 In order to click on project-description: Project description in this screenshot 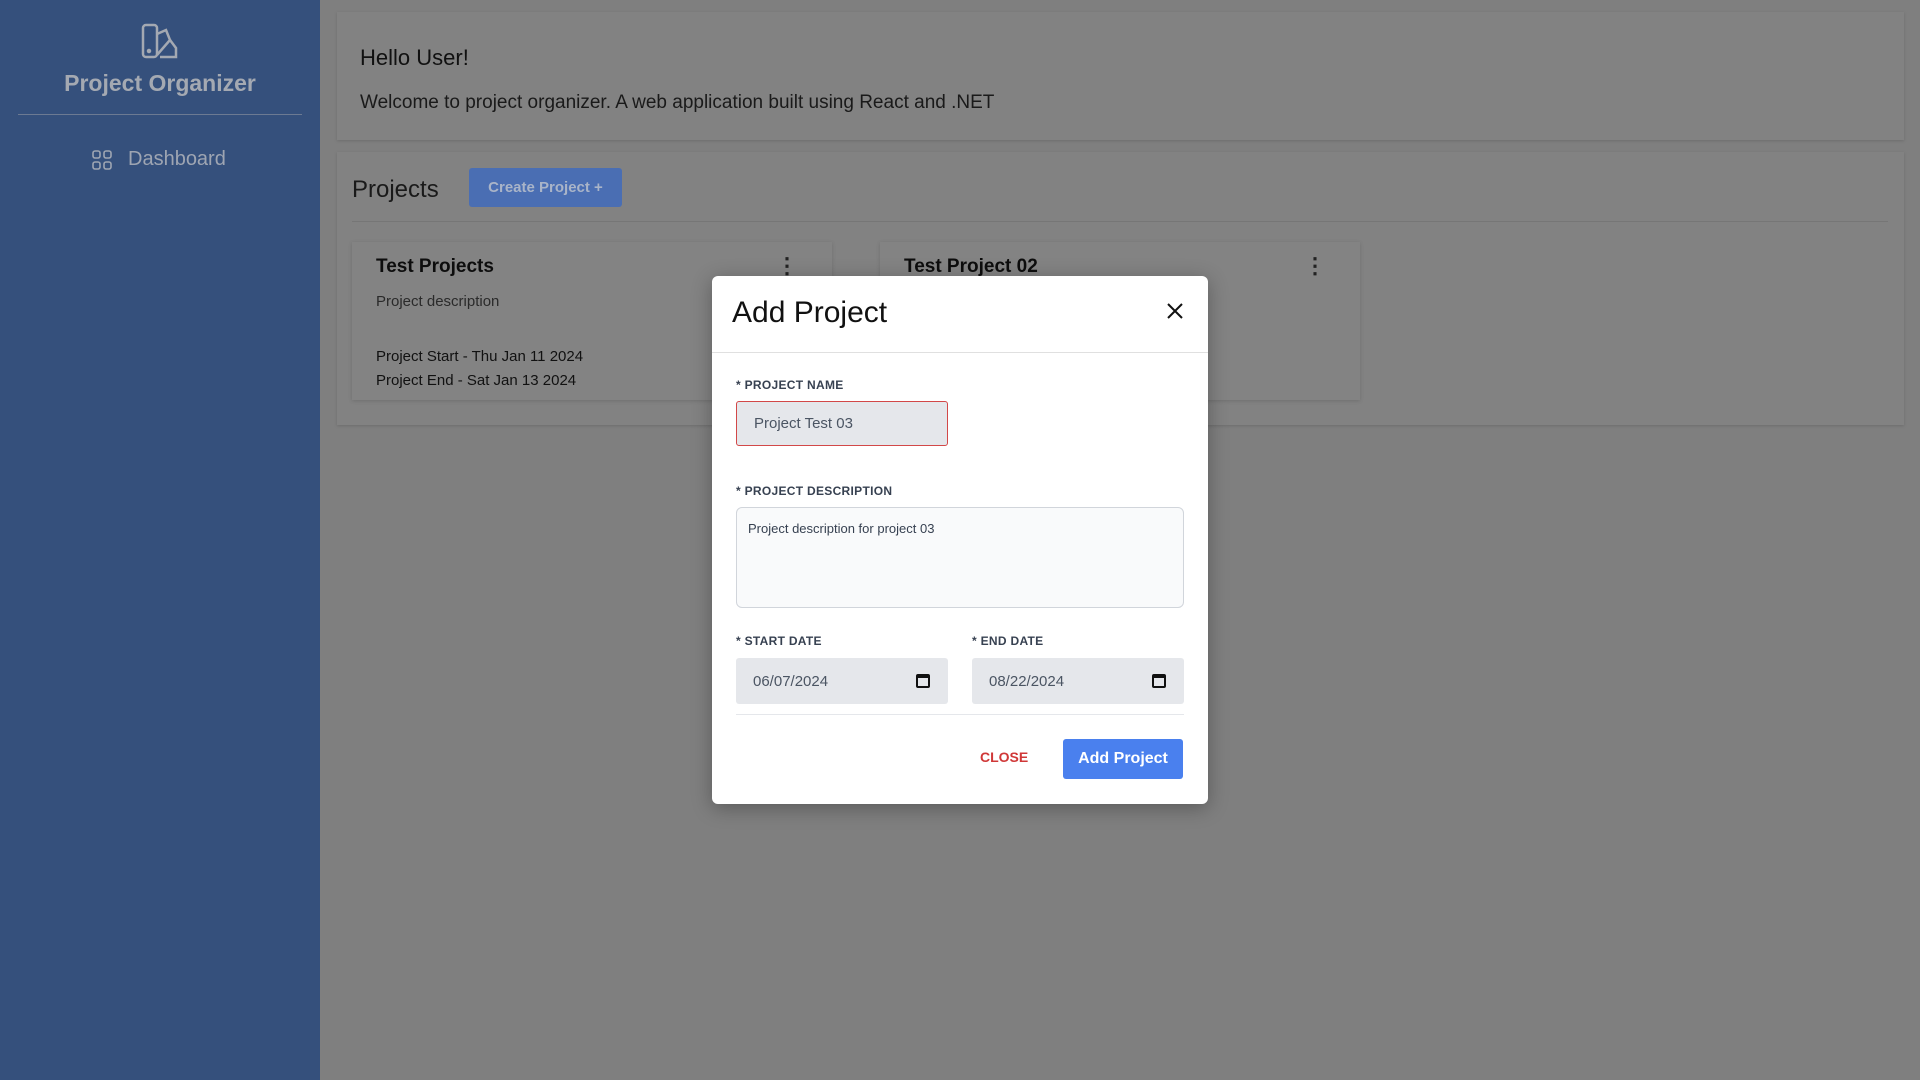, I will do `click(438, 301)`.